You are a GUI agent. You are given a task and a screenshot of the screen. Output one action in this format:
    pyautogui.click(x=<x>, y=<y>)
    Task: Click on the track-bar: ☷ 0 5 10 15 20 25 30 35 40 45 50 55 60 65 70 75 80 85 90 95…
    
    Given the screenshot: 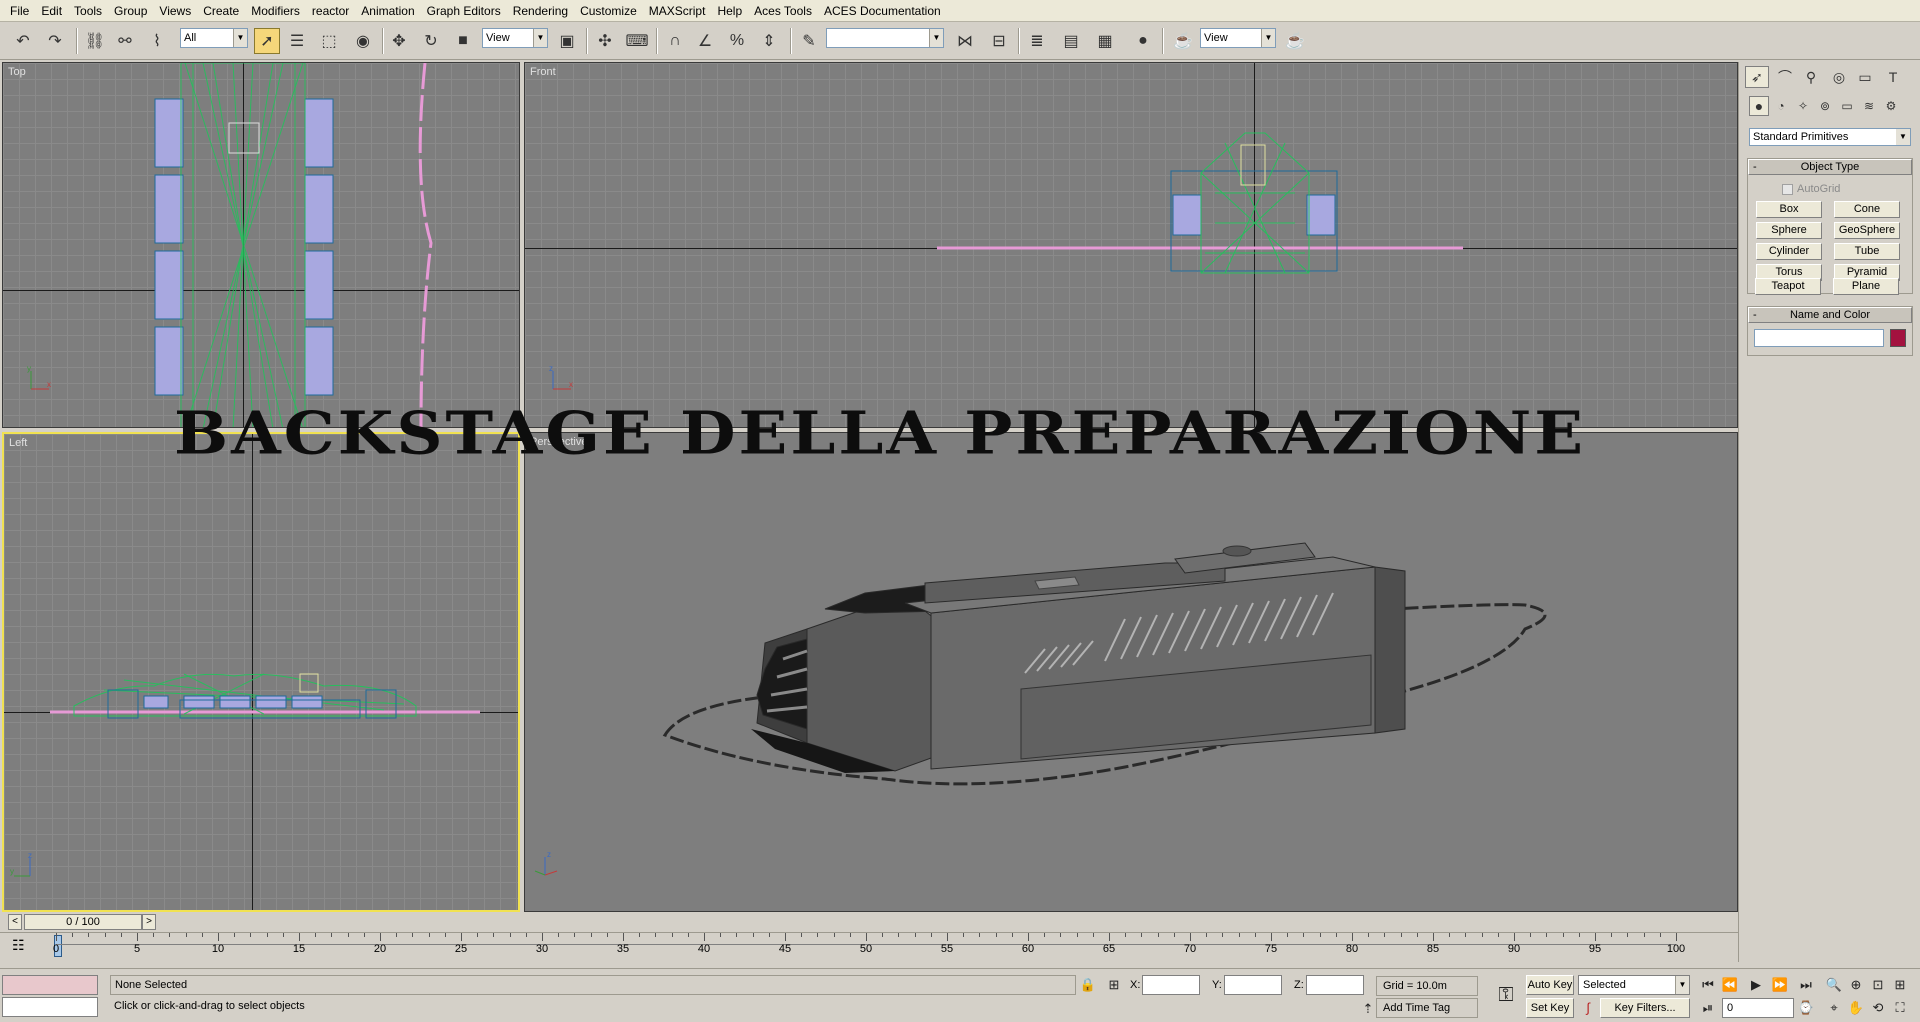 What is the action you would take?
    pyautogui.click(x=869, y=948)
    